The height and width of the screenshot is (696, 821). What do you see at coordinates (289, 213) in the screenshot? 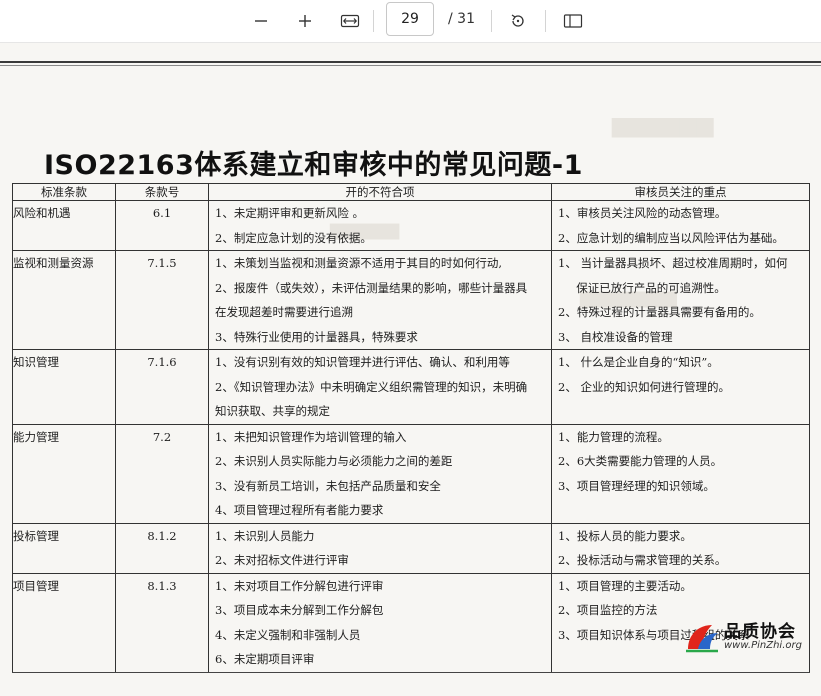
I see `nonconformity-line: 1、未定期评审和更新风险 。` at bounding box center [289, 213].